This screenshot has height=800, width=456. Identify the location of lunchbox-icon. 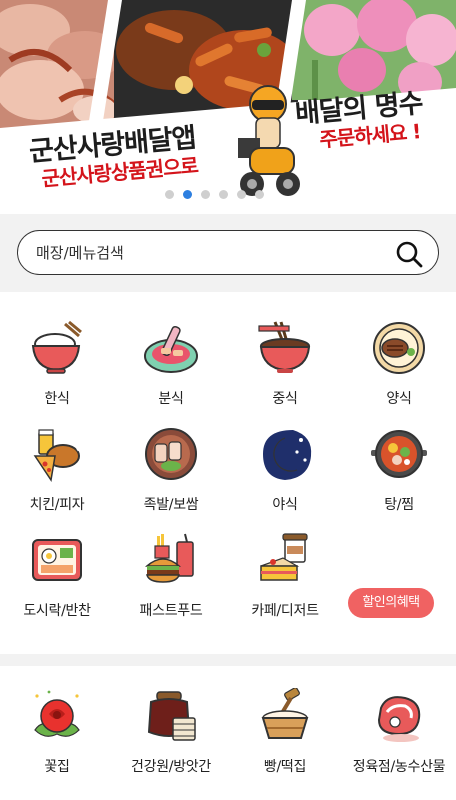
(57, 560).